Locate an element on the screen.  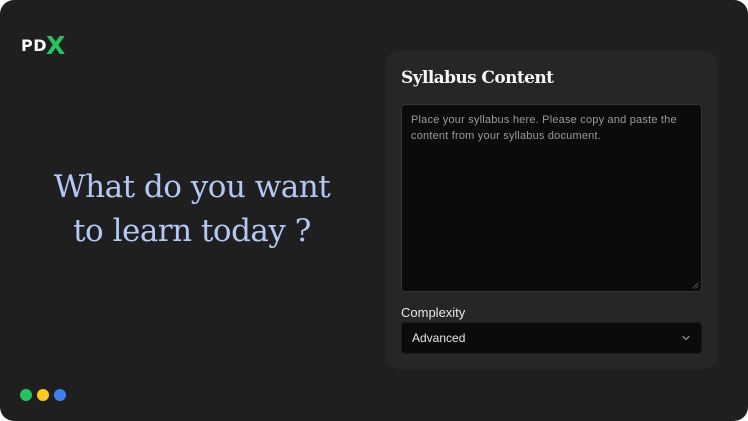
card-title: Syllabus Content is located at coordinates (477, 78).